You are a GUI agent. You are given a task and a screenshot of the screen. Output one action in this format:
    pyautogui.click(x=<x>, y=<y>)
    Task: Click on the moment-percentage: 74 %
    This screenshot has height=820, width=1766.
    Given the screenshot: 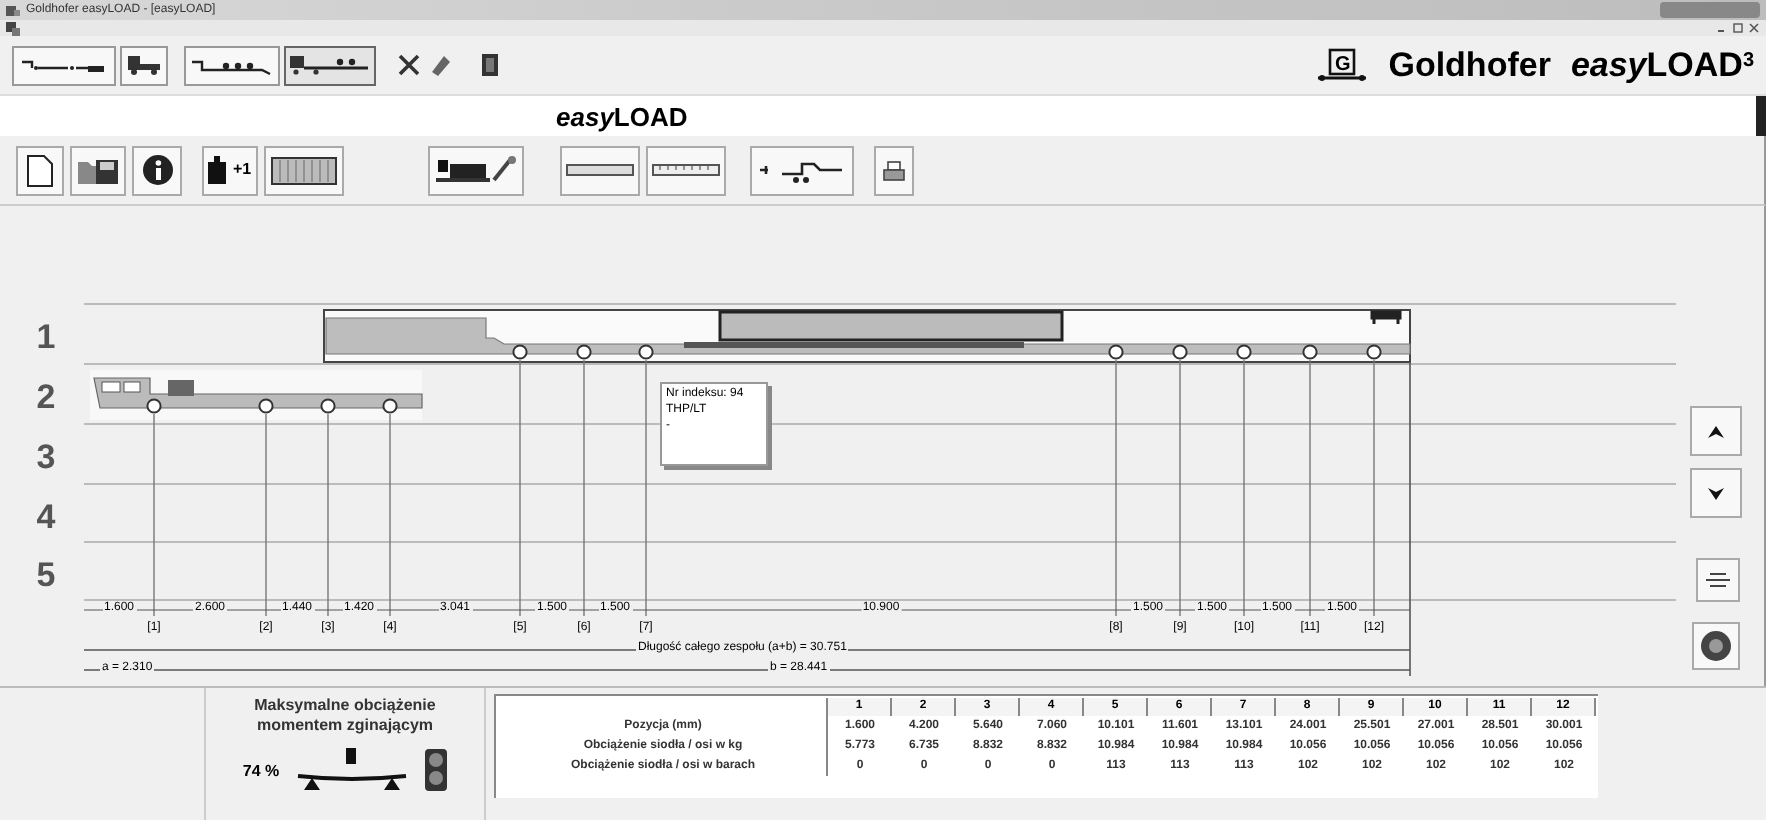 What is the action you would take?
    pyautogui.click(x=261, y=772)
    